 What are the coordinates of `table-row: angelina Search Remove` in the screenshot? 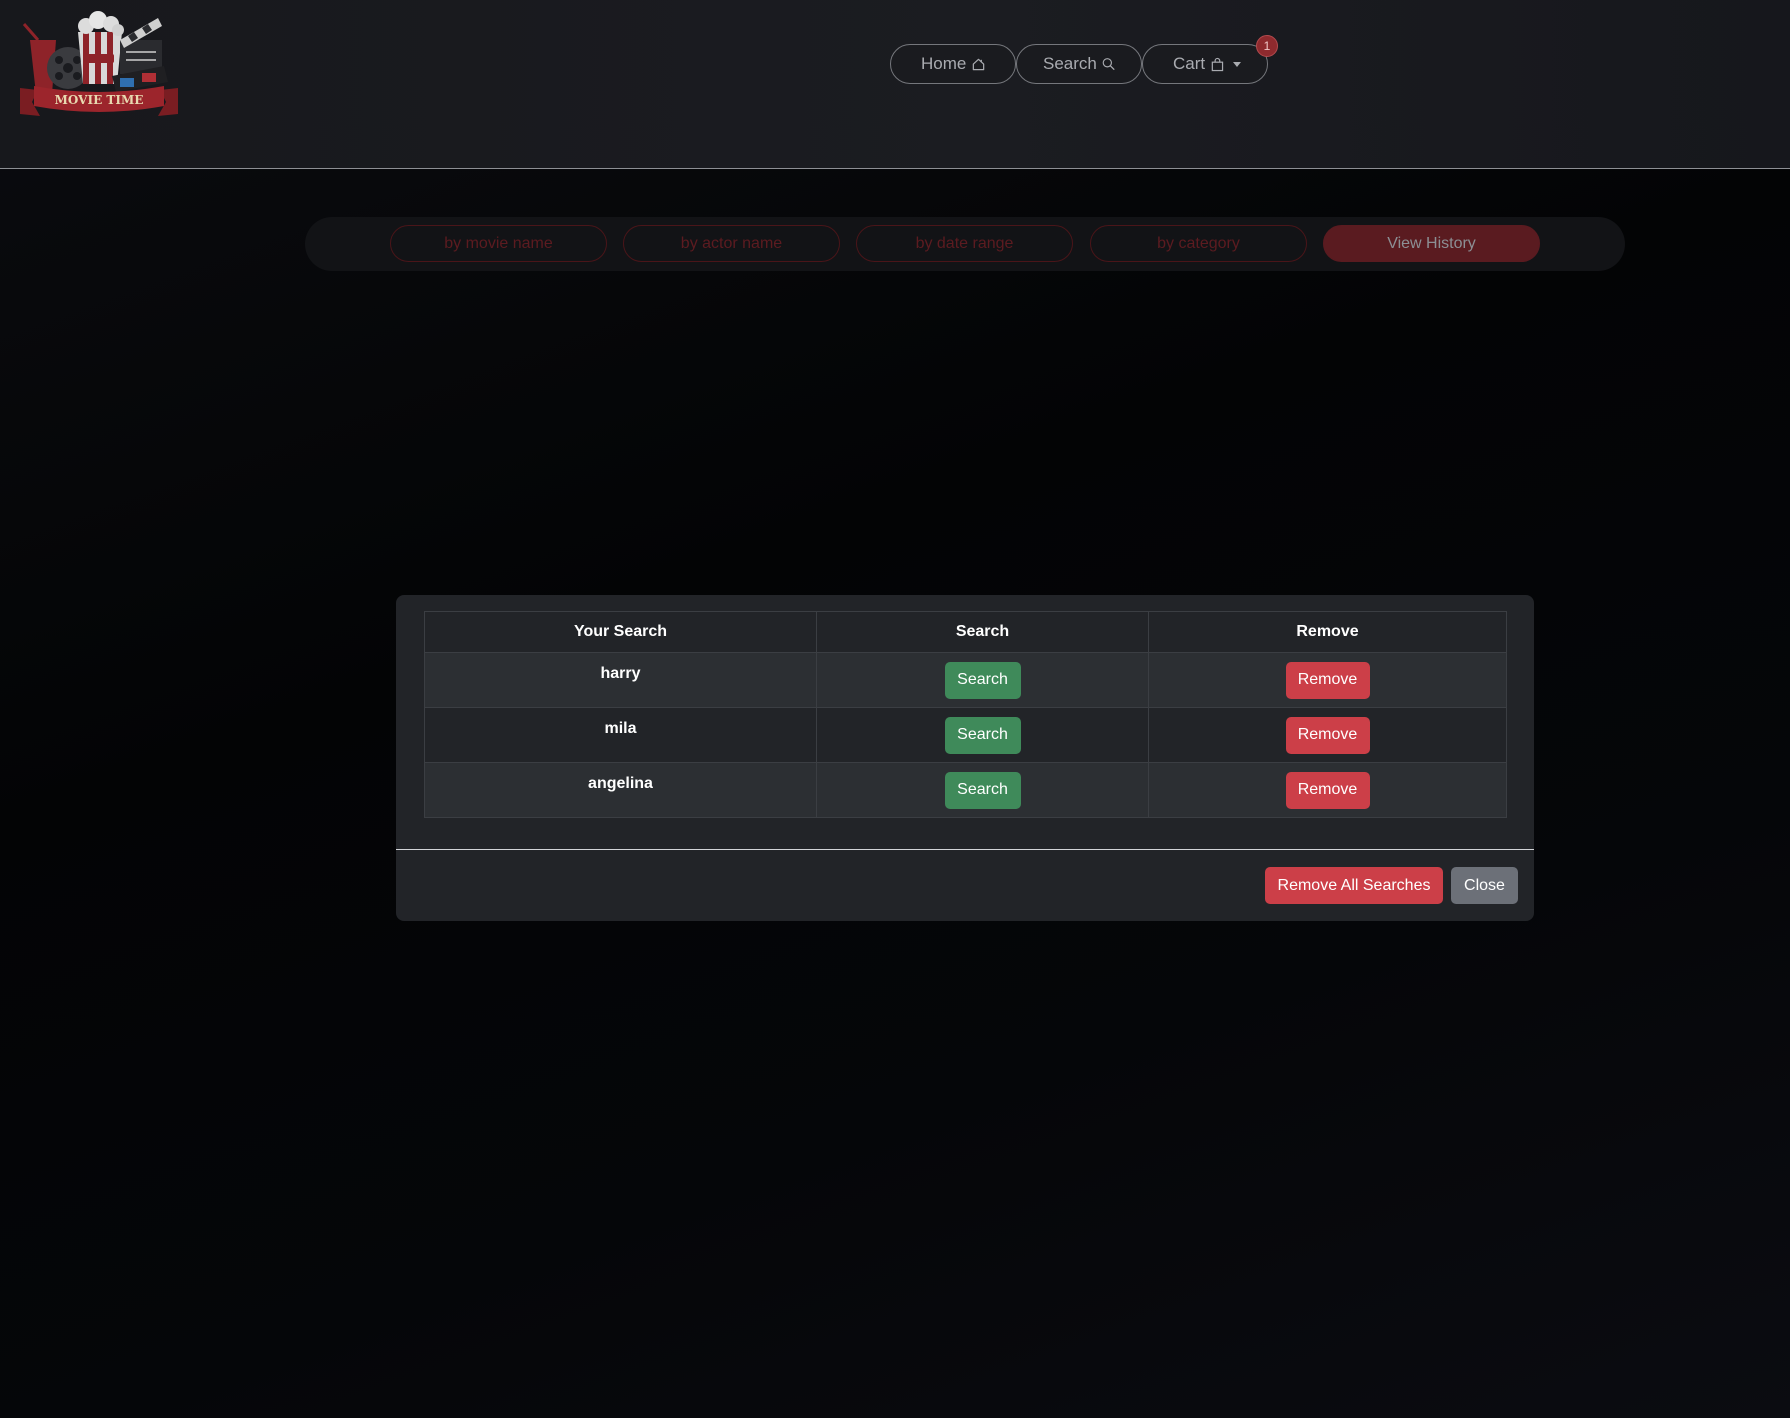 It's located at (965, 790).